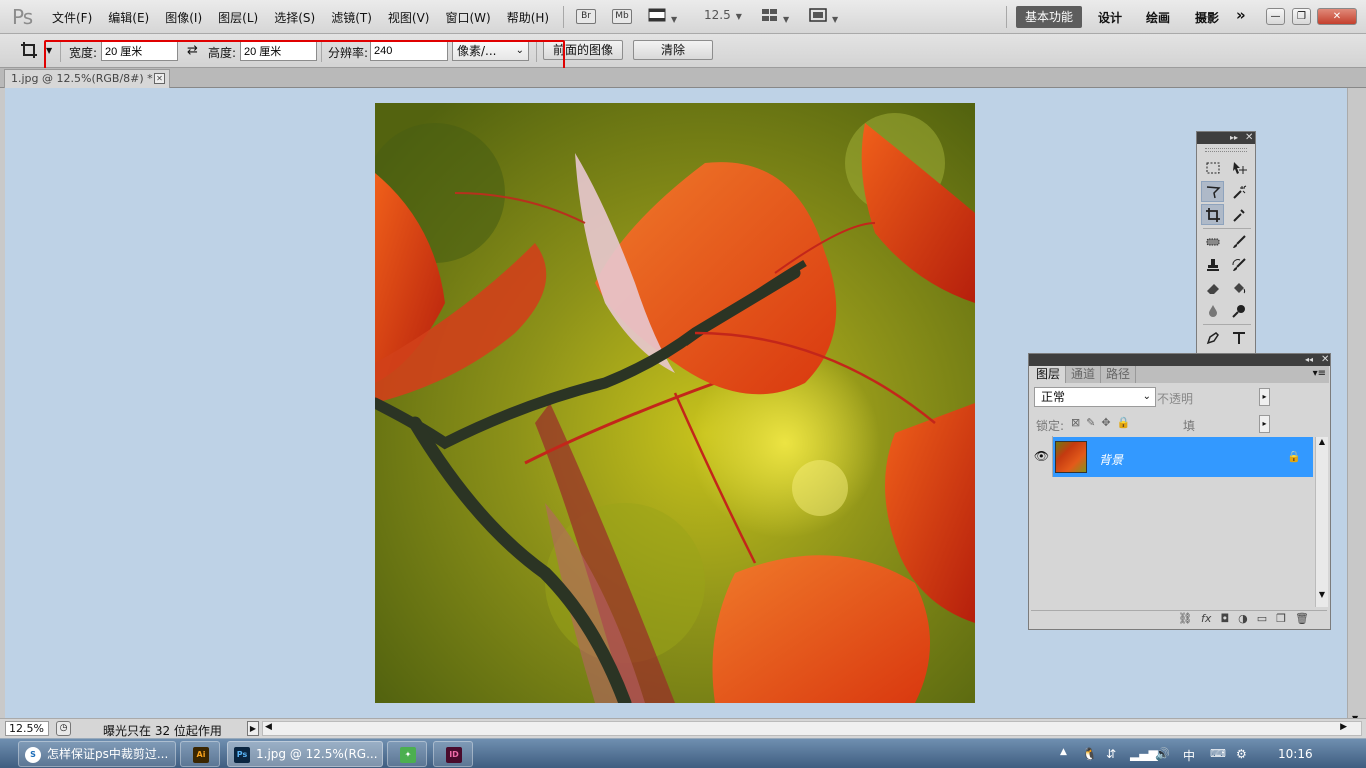 This screenshot has width=1366, height=768. I want to click on minimize-icon: —, so click(1275, 16).